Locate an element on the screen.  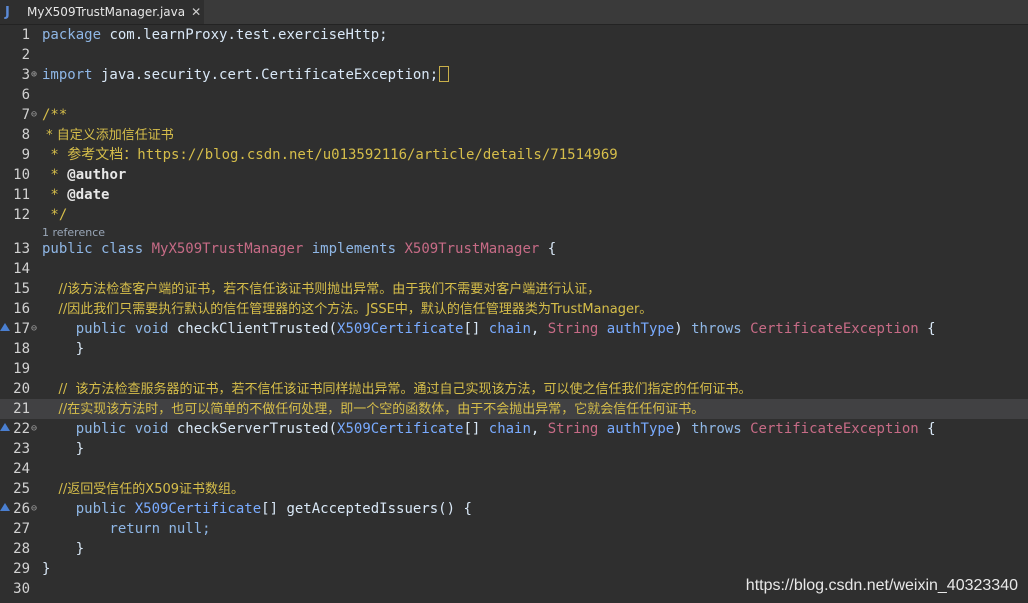
line-number: 18 is located at coordinates (21, 349).